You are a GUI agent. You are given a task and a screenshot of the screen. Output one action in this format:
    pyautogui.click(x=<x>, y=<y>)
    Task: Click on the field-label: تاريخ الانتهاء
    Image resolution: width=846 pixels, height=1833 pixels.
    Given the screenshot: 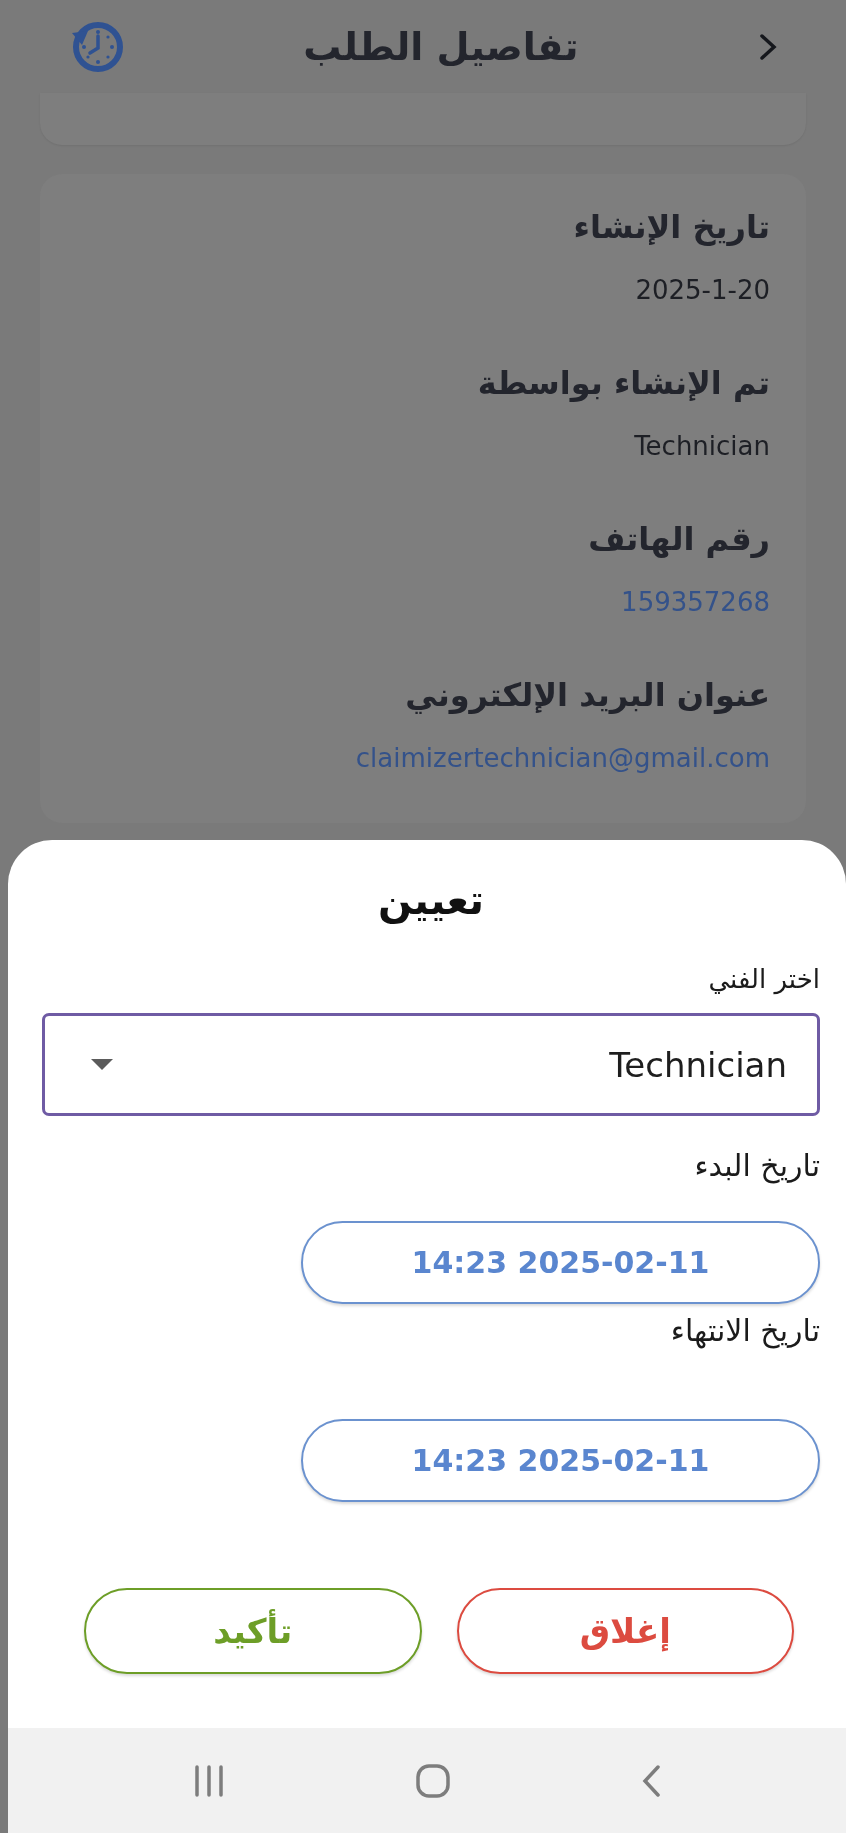 What is the action you would take?
    pyautogui.click(x=745, y=1331)
    